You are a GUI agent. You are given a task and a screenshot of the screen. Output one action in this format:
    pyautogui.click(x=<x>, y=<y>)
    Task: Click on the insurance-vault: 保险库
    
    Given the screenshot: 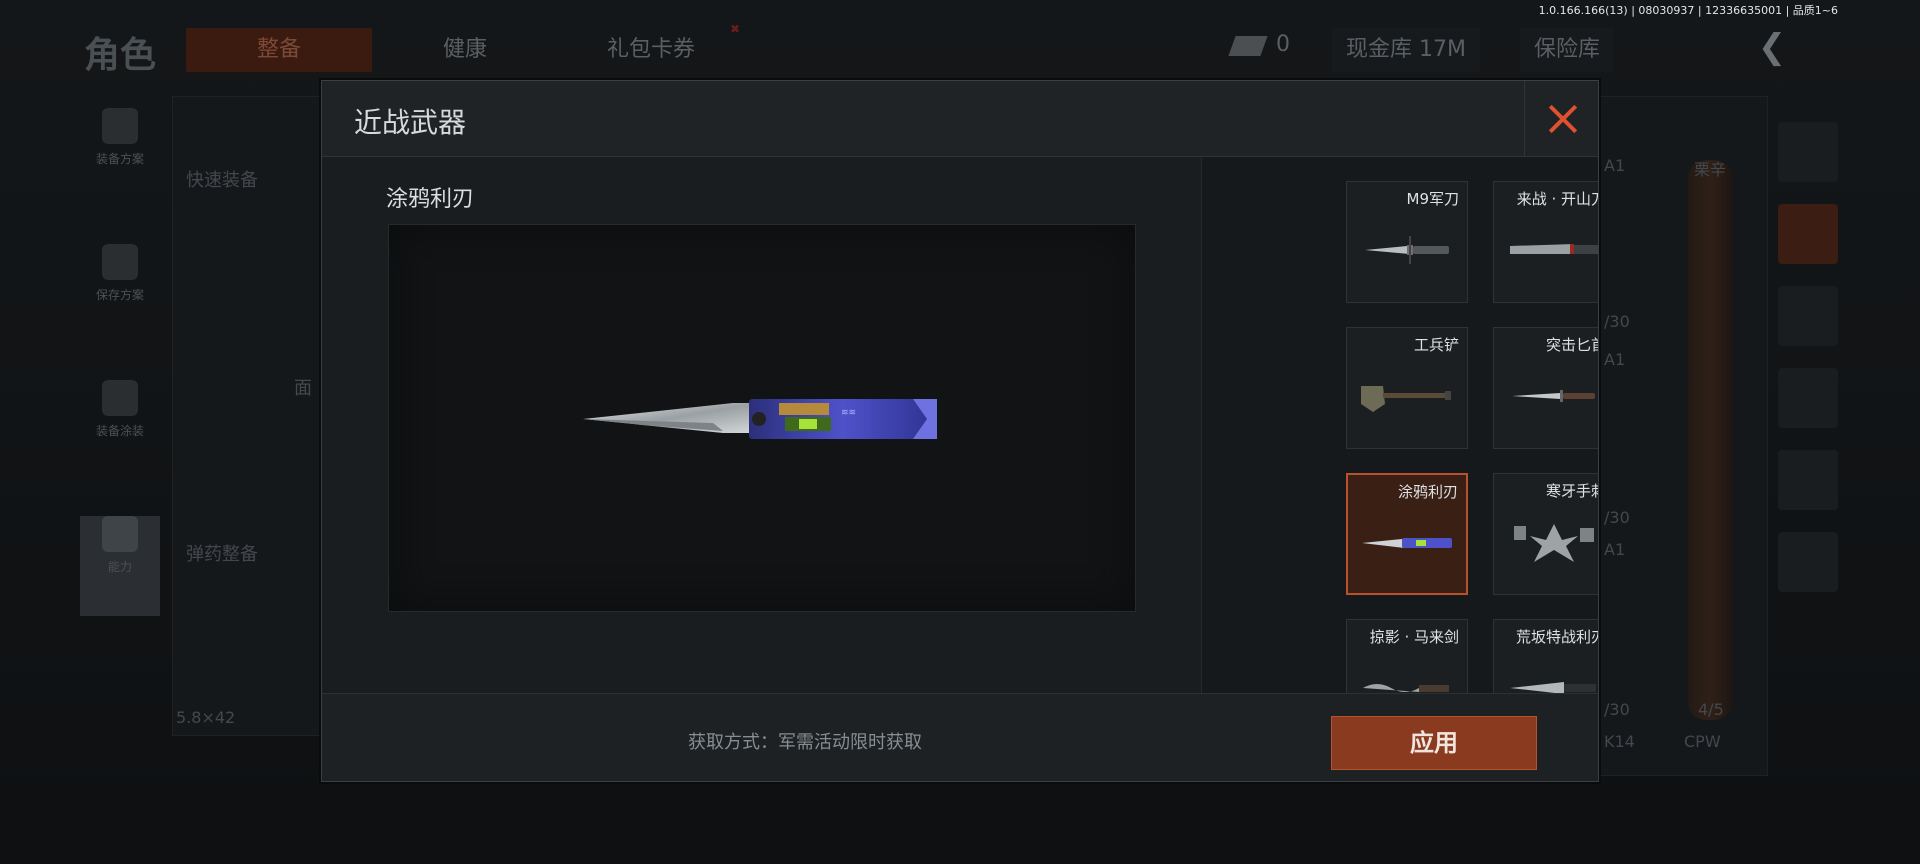 What is the action you would take?
    pyautogui.click(x=1567, y=50)
    